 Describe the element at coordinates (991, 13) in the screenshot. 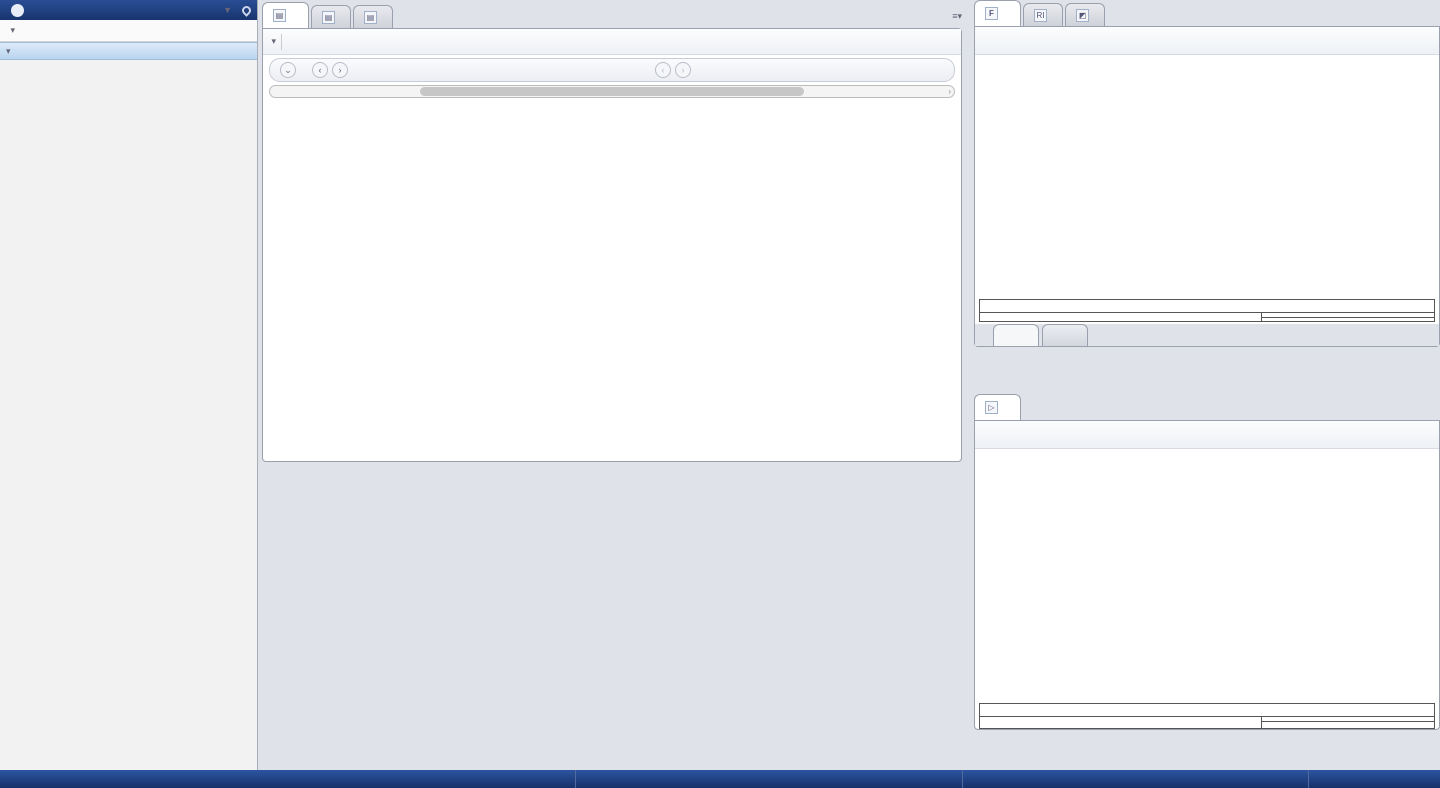

I see `mtf-chart-icon: F` at that location.